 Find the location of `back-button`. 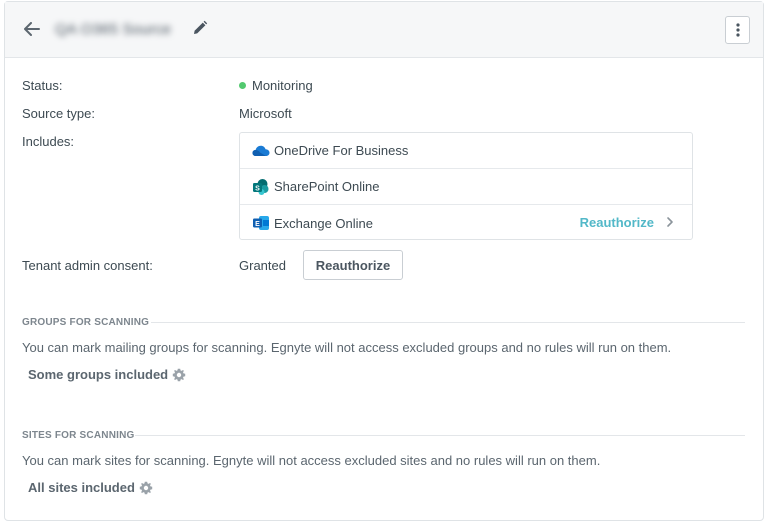

back-button is located at coordinates (32, 29).